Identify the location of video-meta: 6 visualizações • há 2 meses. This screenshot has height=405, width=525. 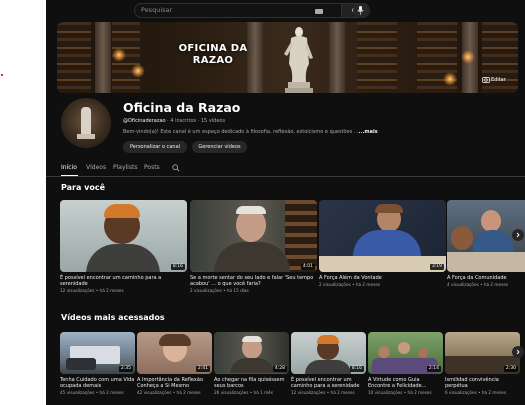
(476, 393).